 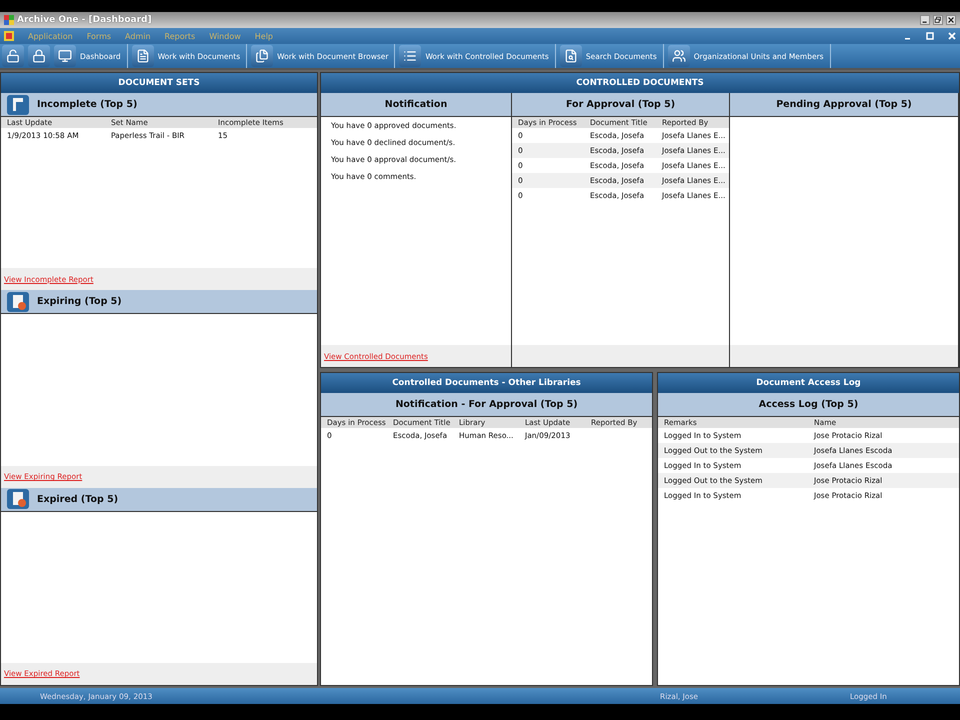 What do you see at coordinates (77, 499) in the screenshot?
I see `section-title: Expired (Top 5)` at bounding box center [77, 499].